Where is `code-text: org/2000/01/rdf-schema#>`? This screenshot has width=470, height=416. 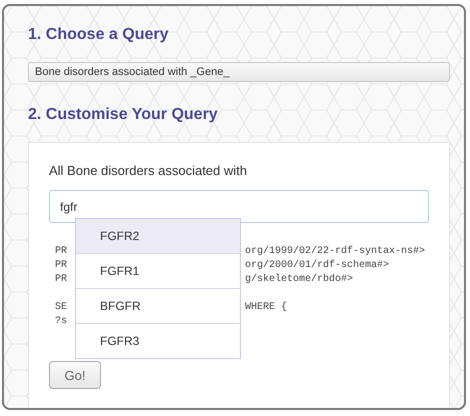 code-text: org/2000/01/rdf-schema#> is located at coordinates (317, 266).